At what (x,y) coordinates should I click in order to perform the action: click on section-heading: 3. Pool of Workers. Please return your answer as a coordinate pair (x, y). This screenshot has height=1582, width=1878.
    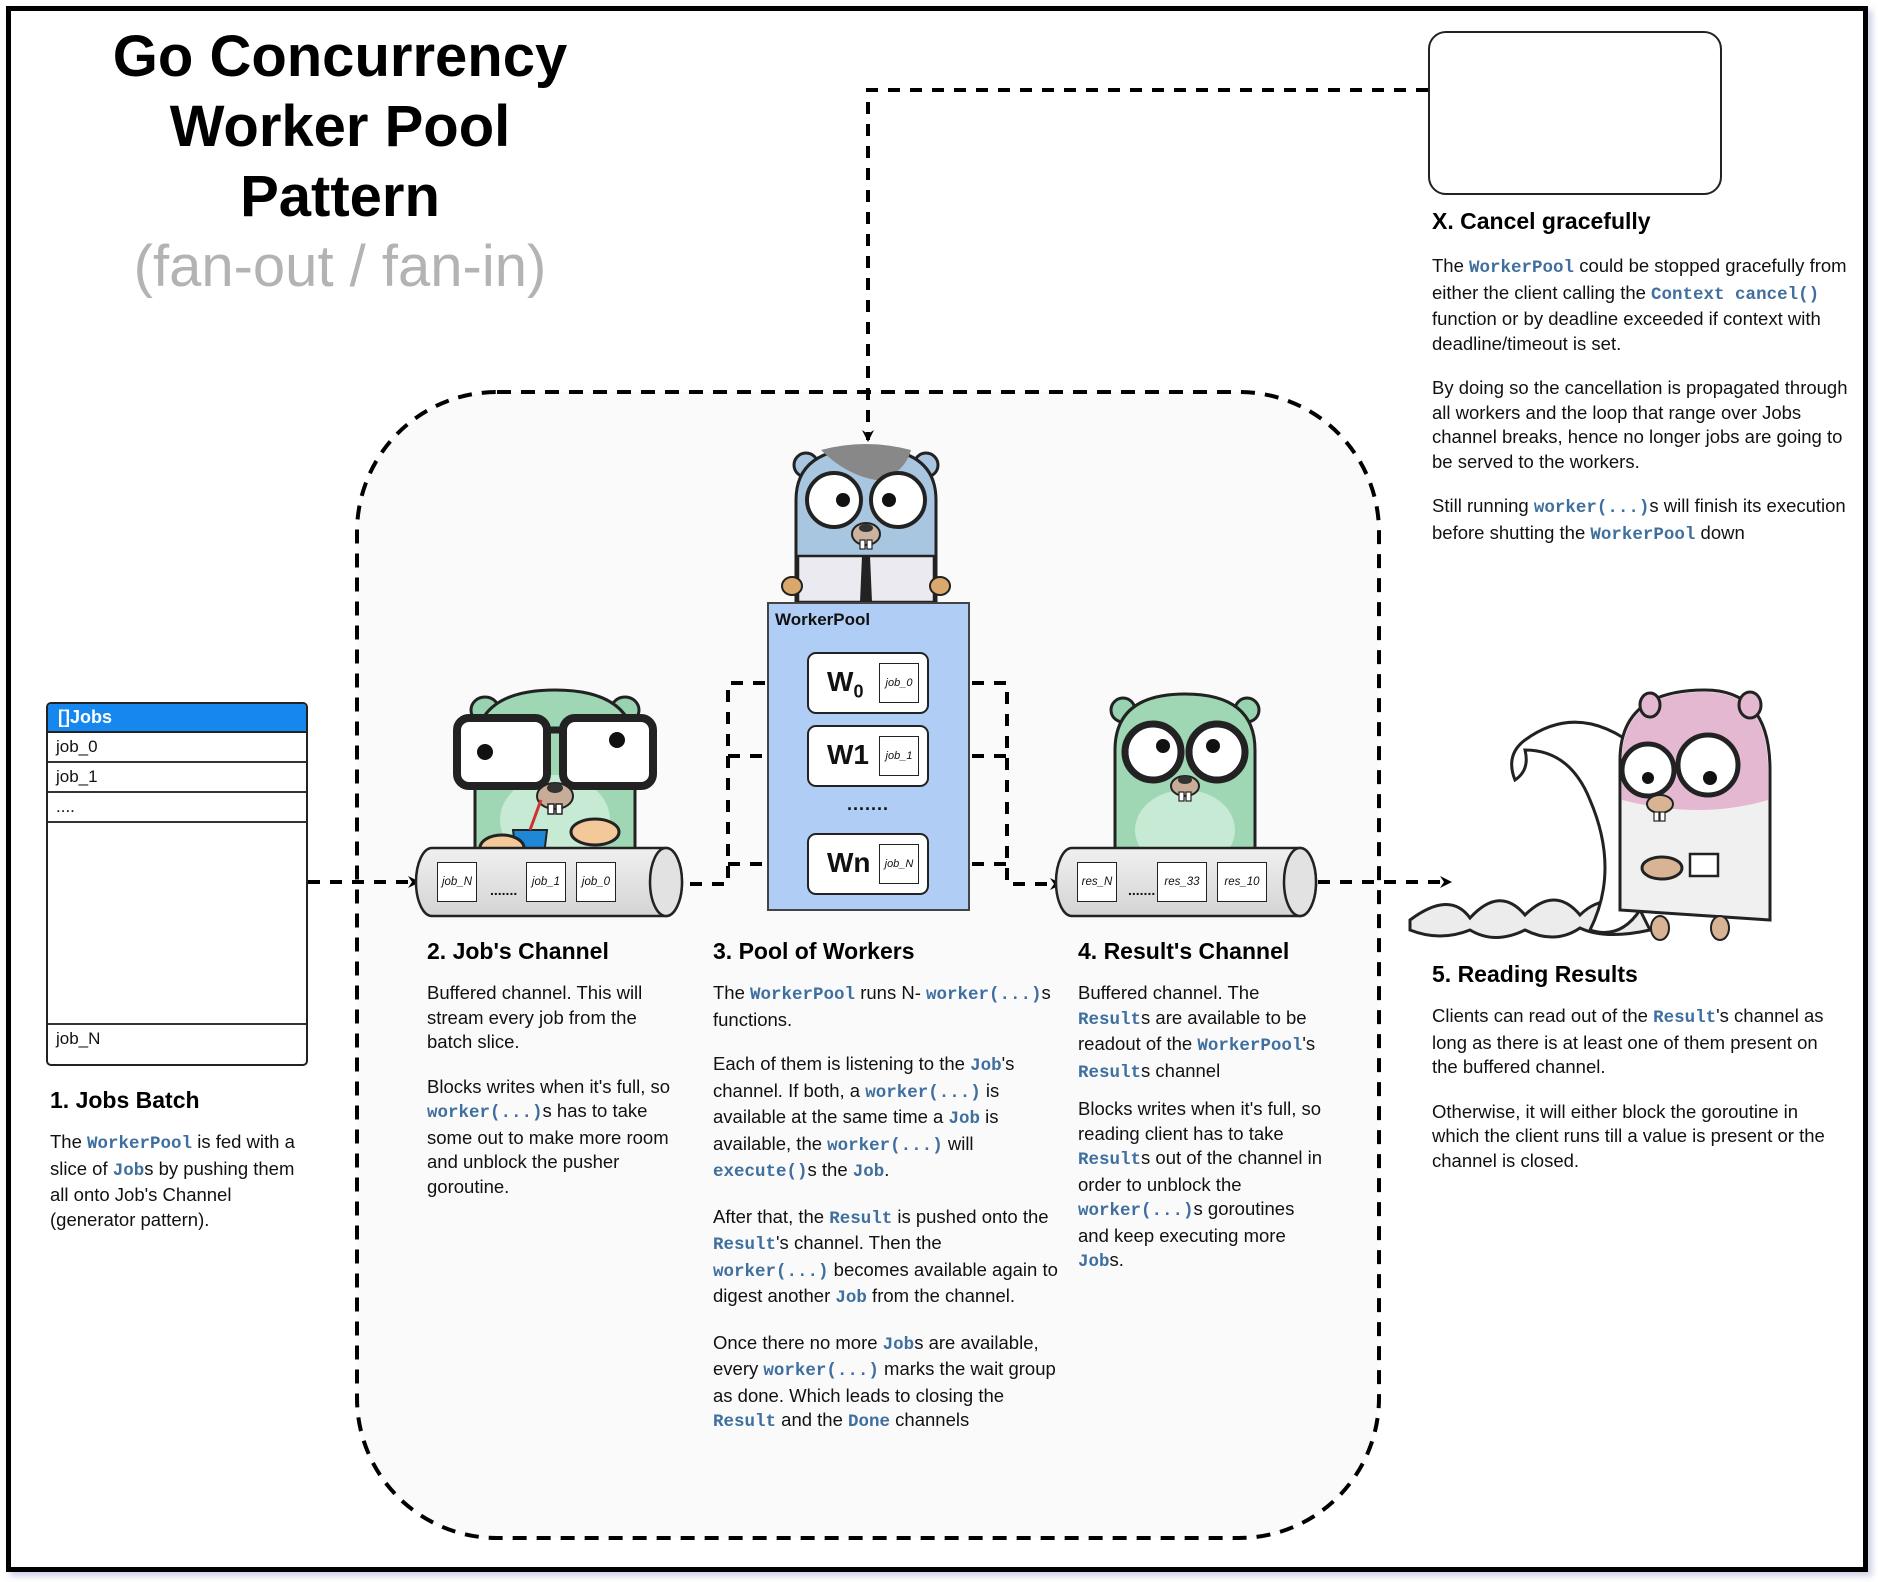
    Looking at the image, I should click on (814, 951).